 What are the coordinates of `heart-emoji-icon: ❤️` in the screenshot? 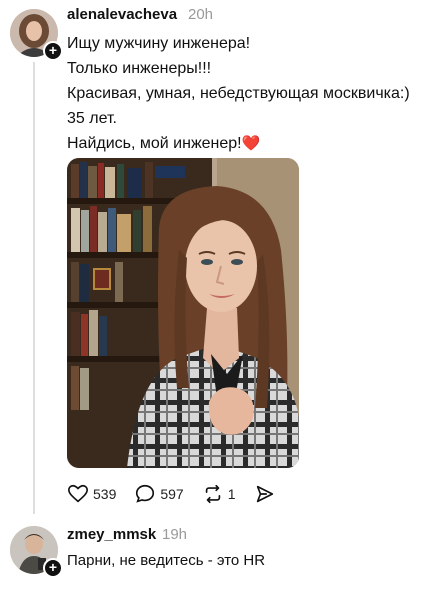 It's located at (251, 143).